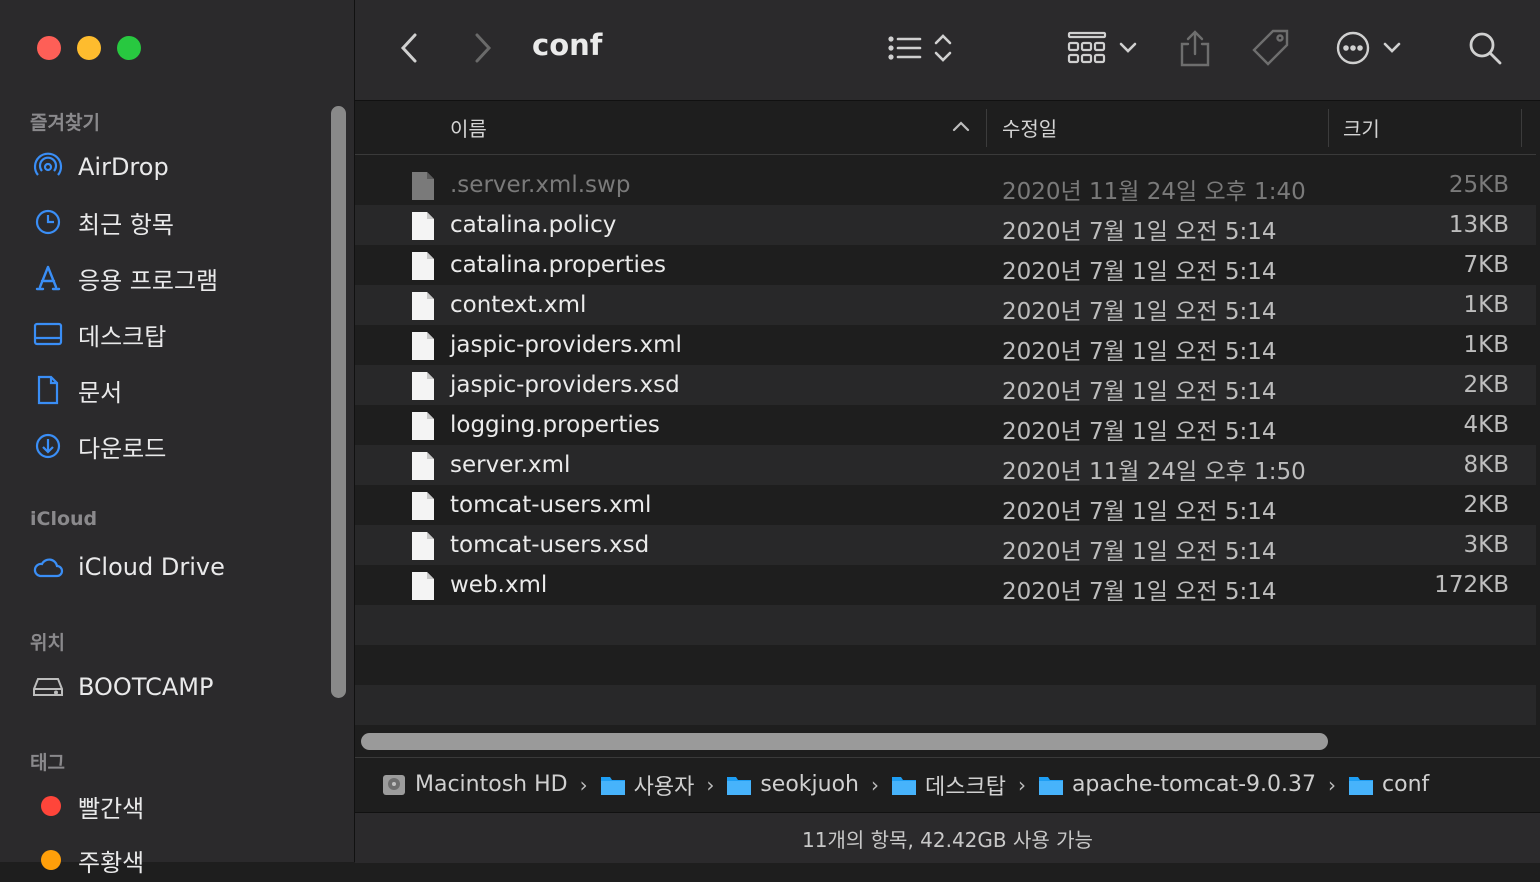 This screenshot has width=1540, height=882. Describe the element at coordinates (945, 305) in the screenshot. I see `file-row: context.xml 2020년 7월 1일 오전 5:14 1KB` at that location.